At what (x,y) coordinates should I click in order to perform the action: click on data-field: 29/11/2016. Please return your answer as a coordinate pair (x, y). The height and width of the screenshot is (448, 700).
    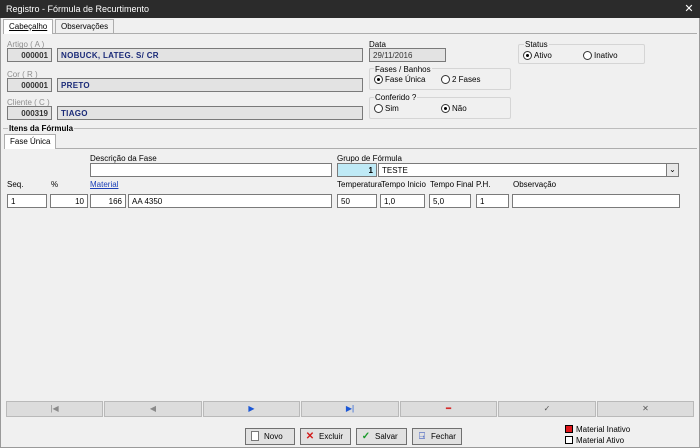
    Looking at the image, I should click on (407, 55).